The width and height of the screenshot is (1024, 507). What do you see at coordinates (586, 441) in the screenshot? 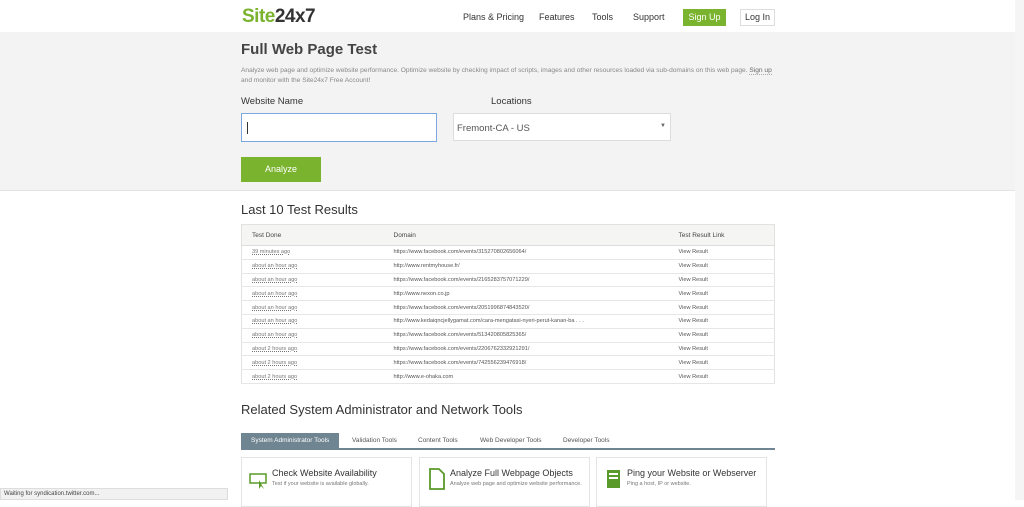
I see `tab-developer-tools: Developer Tools` at bounding box center [586, 441].